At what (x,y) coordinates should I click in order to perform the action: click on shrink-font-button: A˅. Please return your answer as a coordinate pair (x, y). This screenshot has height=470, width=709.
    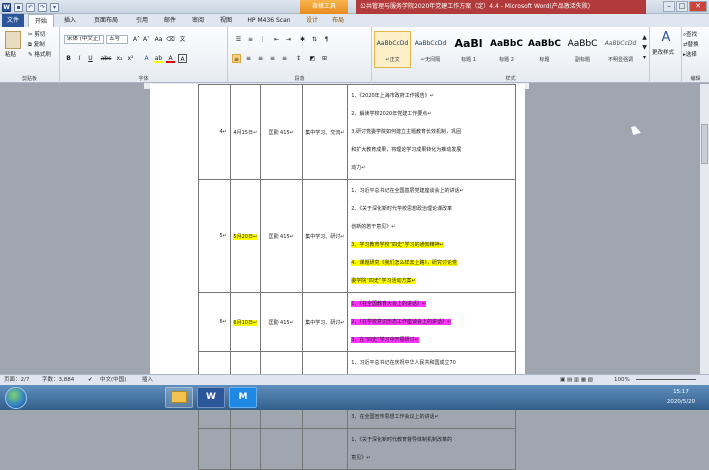
    Looking at the image, I should click on (146, 39).